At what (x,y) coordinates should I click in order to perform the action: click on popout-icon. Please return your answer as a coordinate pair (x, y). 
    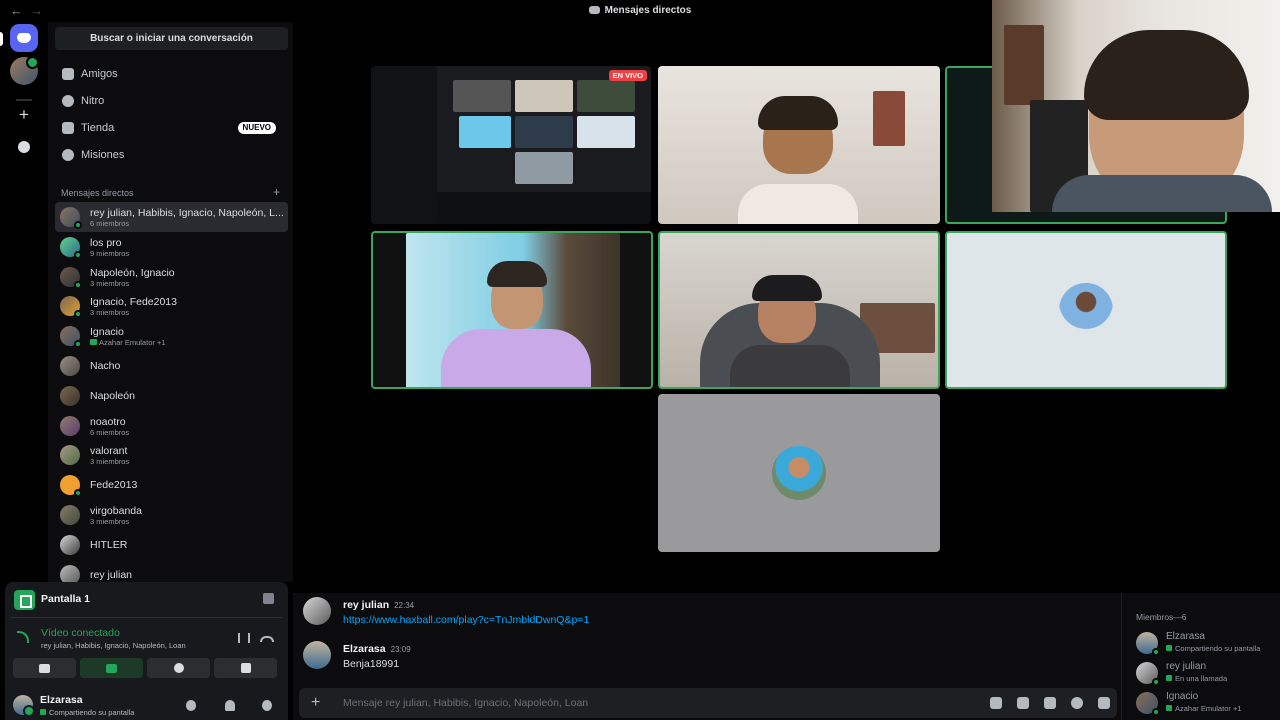
    Looking at the image, I should click on (268, 598).